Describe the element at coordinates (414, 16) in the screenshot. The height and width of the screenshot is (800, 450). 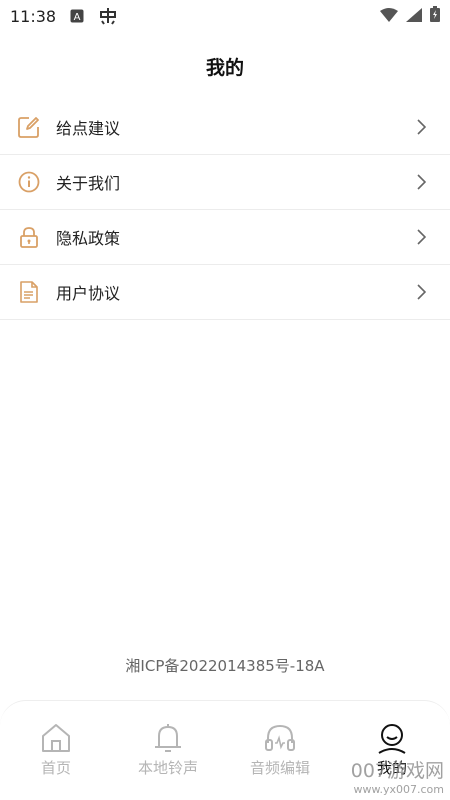
I see `signal-icon` at that location.